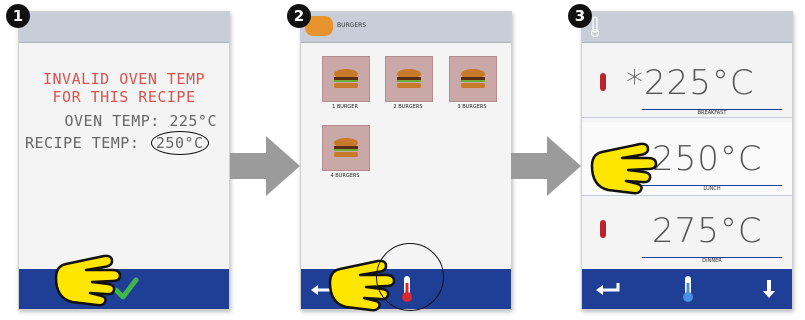 The width and height of the screenshot is (805, 320). Describe the element at coordinates (352, 25) in the screenshot. I see `category-title: BURGERS` at that location.